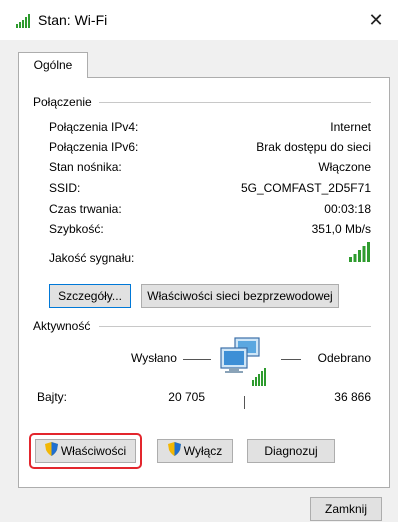  Describe the element at coordinates (291, 451) in the screenshot. I see `diagnose-button: Diagnozuj` at that location.